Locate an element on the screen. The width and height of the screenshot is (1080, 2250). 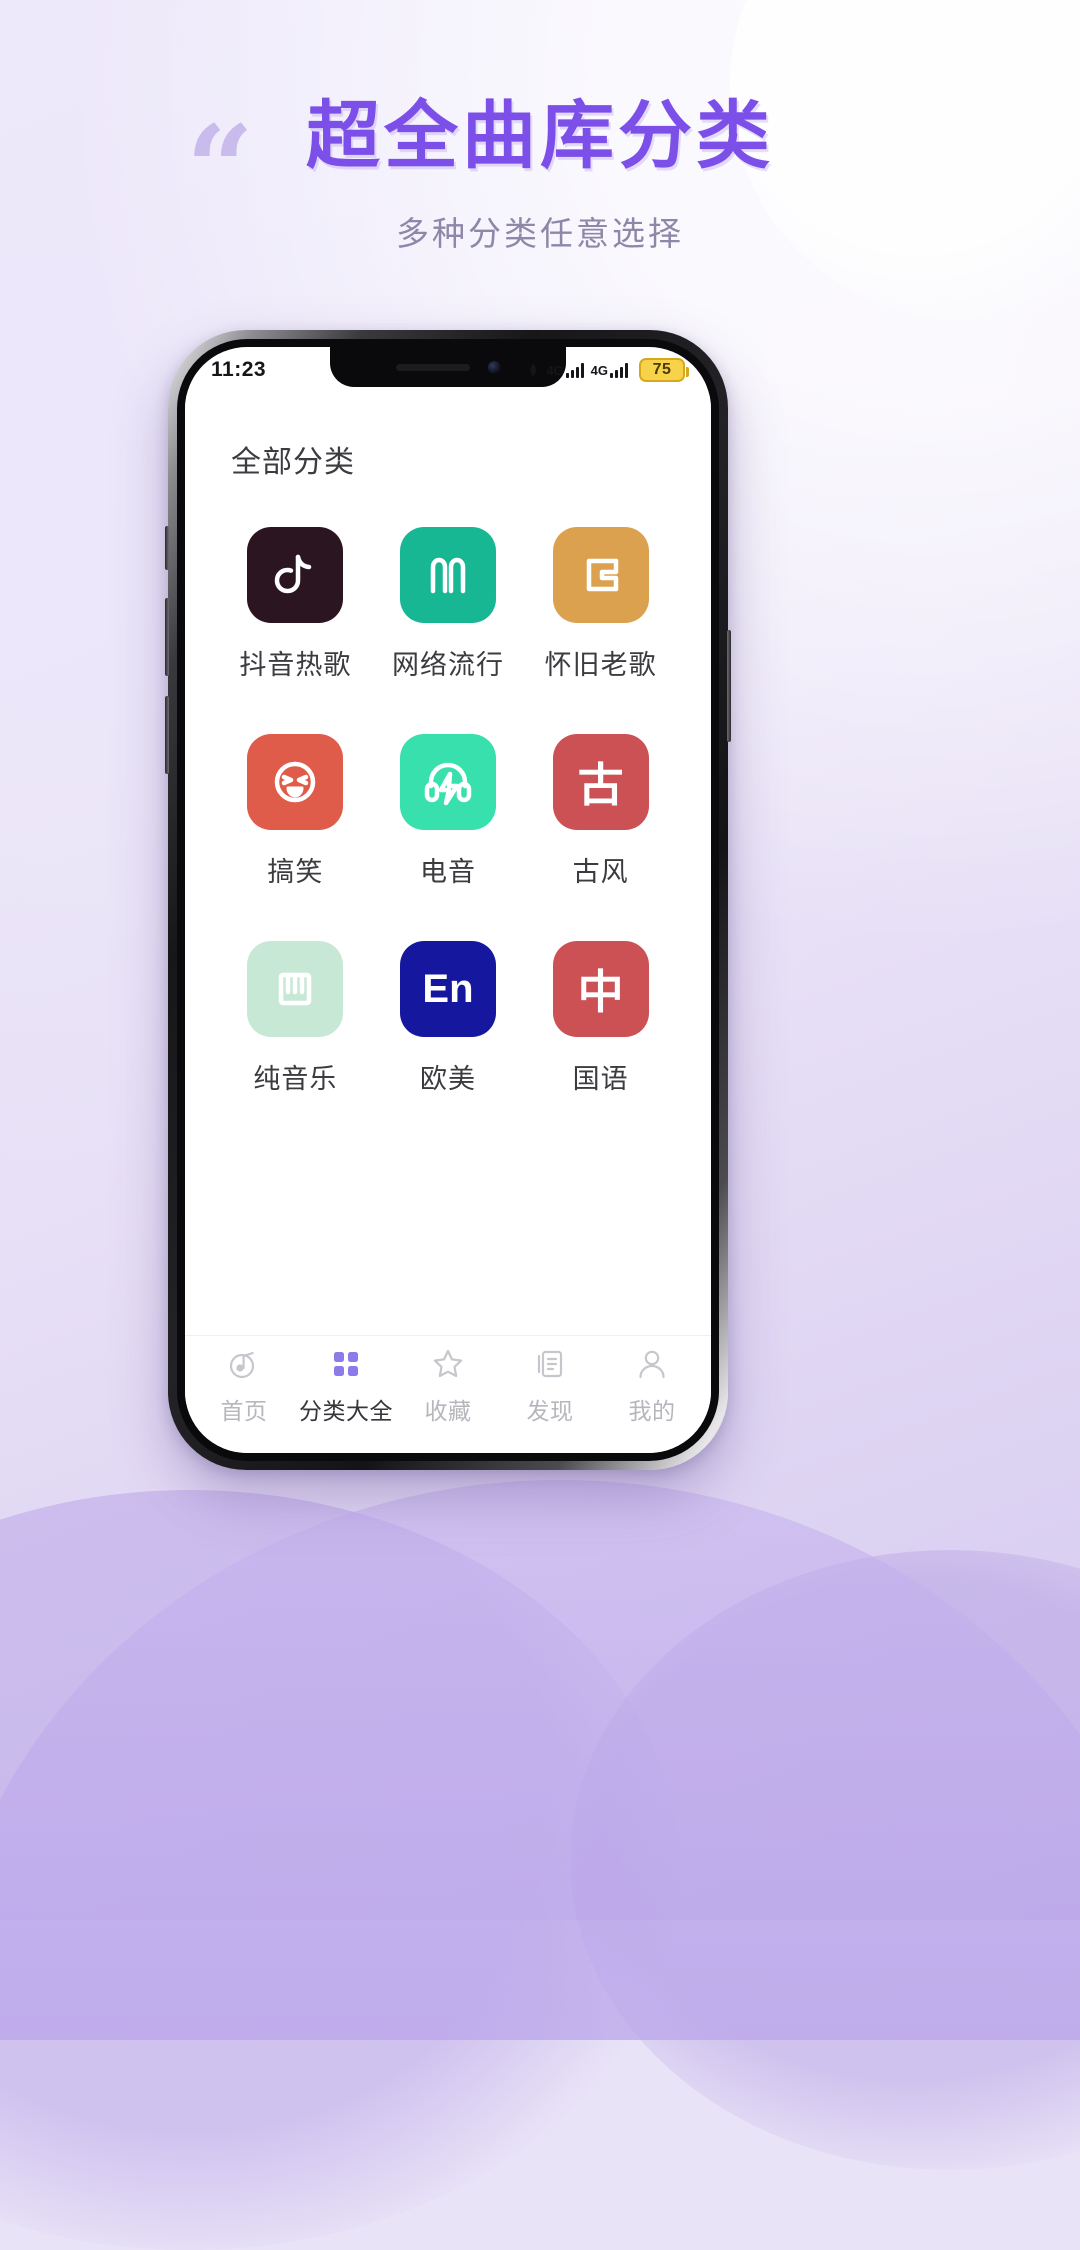
letter-m-icon is located at coordinates (447, 575).